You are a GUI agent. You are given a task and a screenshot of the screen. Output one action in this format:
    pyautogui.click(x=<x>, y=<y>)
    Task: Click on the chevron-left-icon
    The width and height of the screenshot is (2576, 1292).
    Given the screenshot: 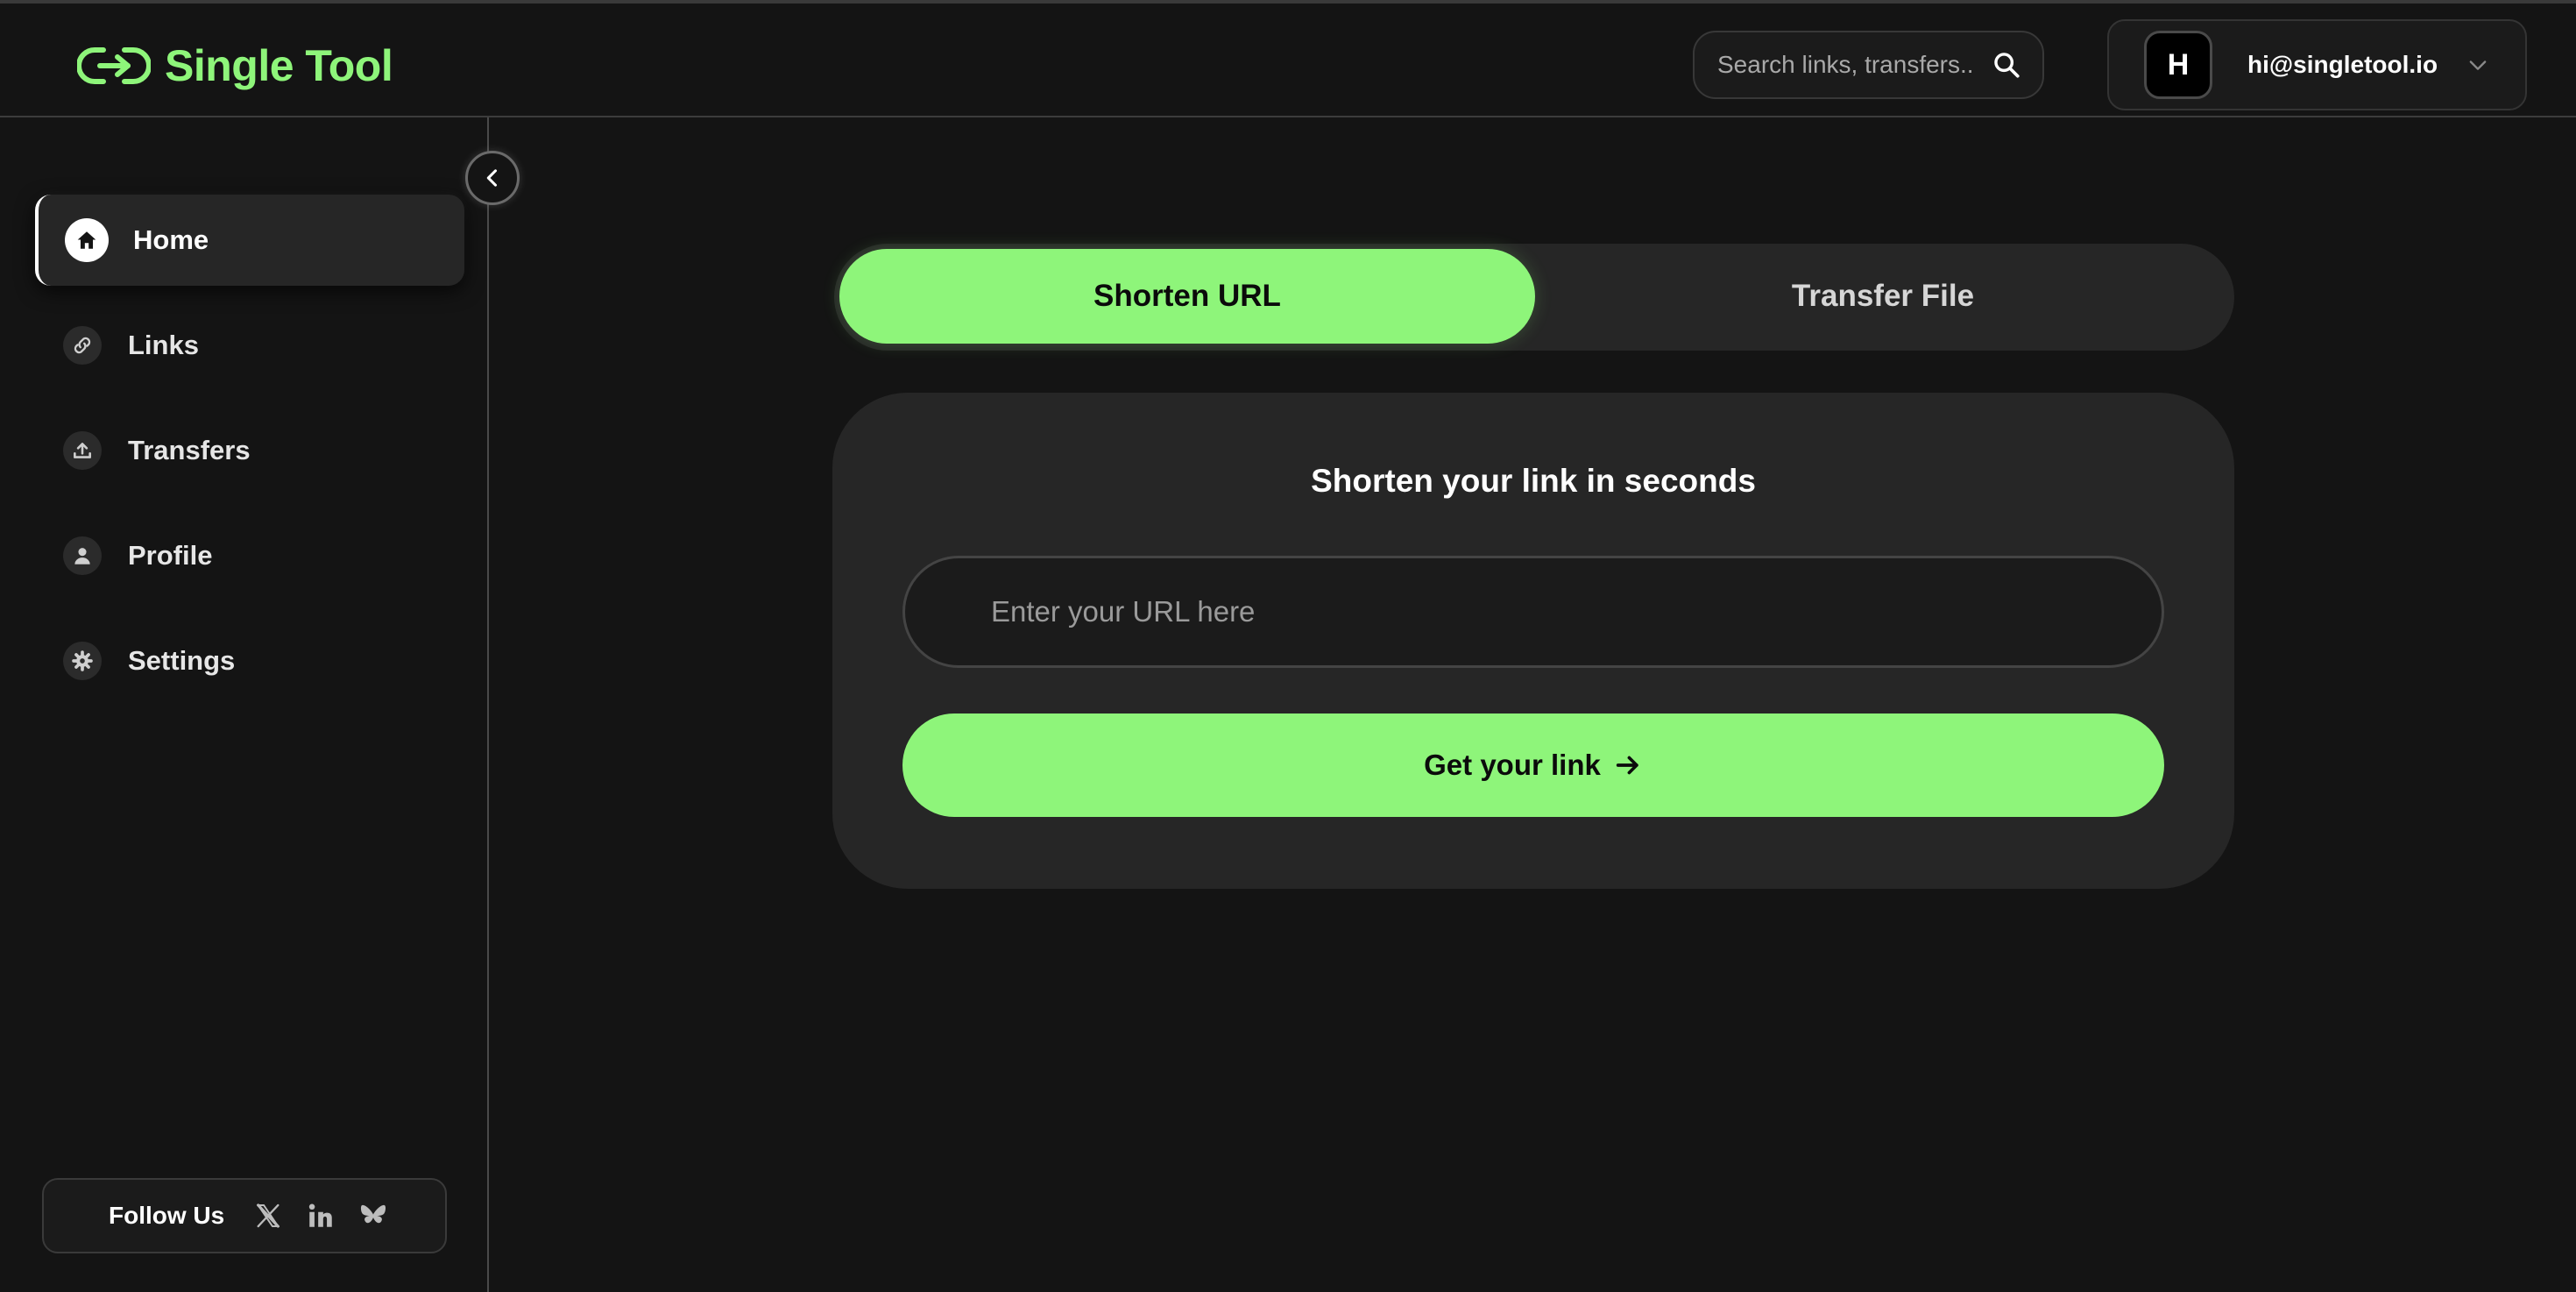 What is the action you would take?
    pyautogui.click(x=492, y=178)
    